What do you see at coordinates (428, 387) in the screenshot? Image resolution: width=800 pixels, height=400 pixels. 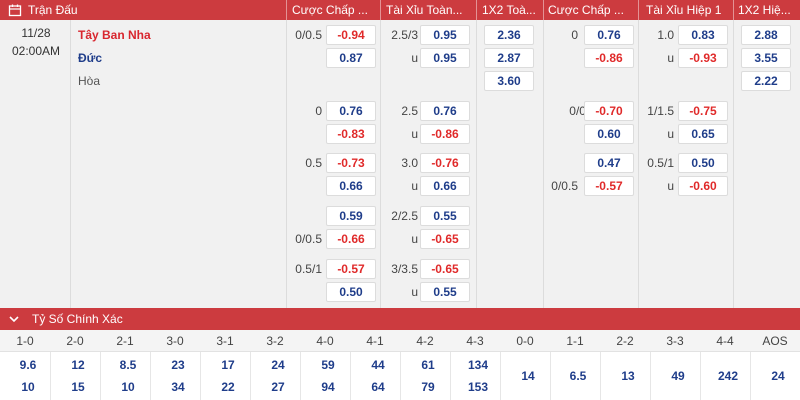 I see `score-odds-away: 79` at bounding box center [428, 387].